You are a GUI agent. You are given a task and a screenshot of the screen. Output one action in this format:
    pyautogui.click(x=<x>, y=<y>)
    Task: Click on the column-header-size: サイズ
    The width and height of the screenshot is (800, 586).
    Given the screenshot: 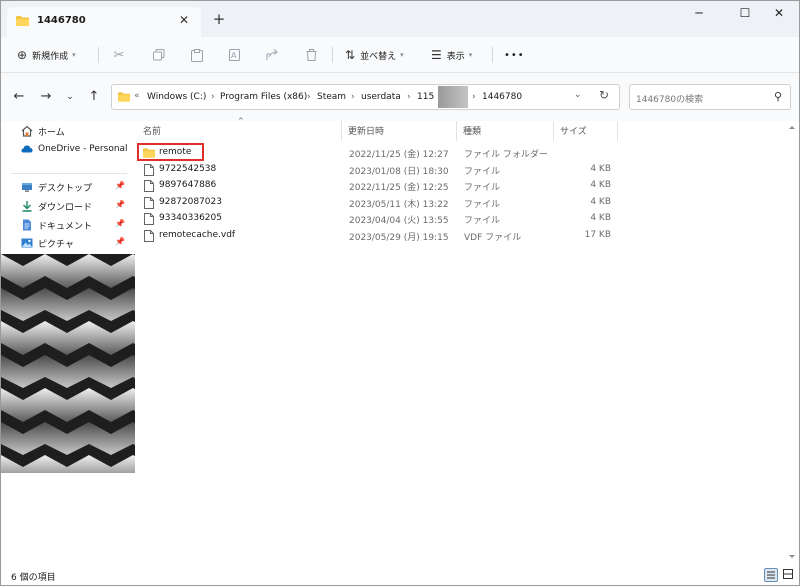 What is the action you would take?
    pyautogui.click(x=573, y=130)
    